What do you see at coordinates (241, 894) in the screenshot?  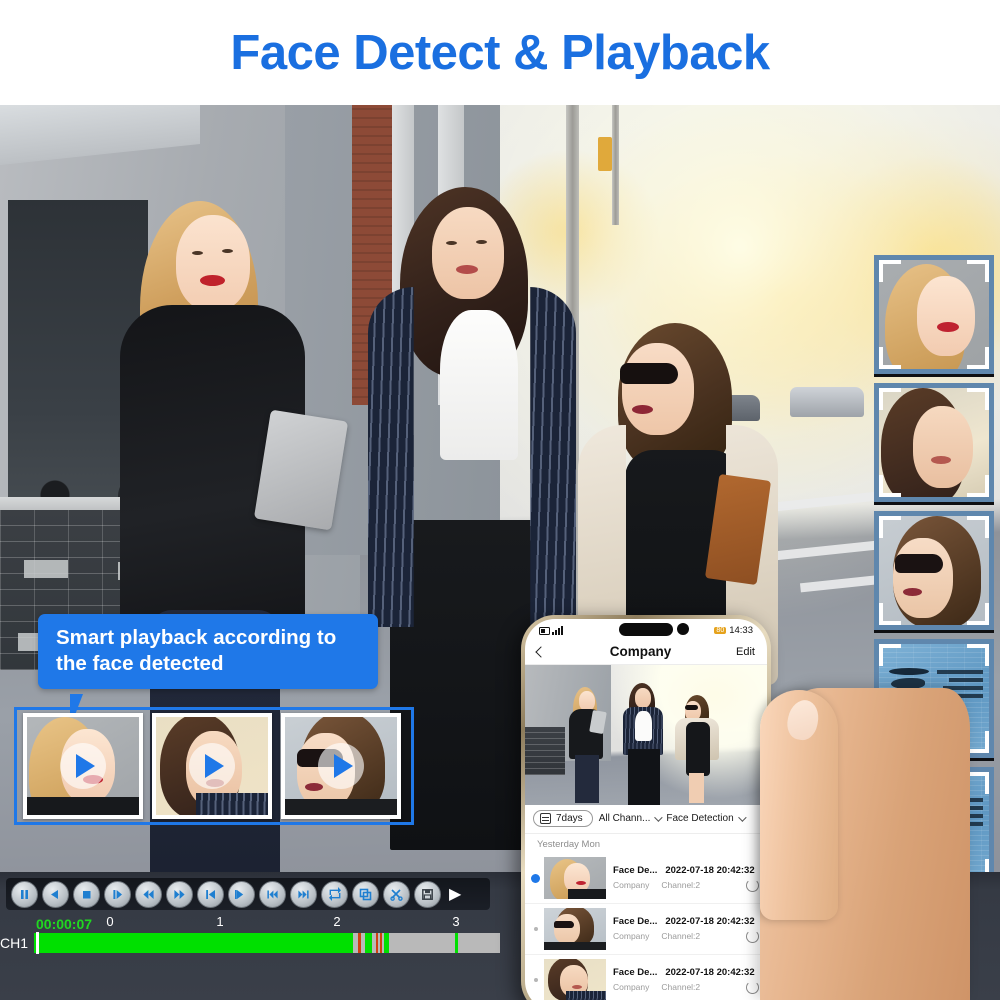 I see `next-frame-button` at bounding box center [241, 894].